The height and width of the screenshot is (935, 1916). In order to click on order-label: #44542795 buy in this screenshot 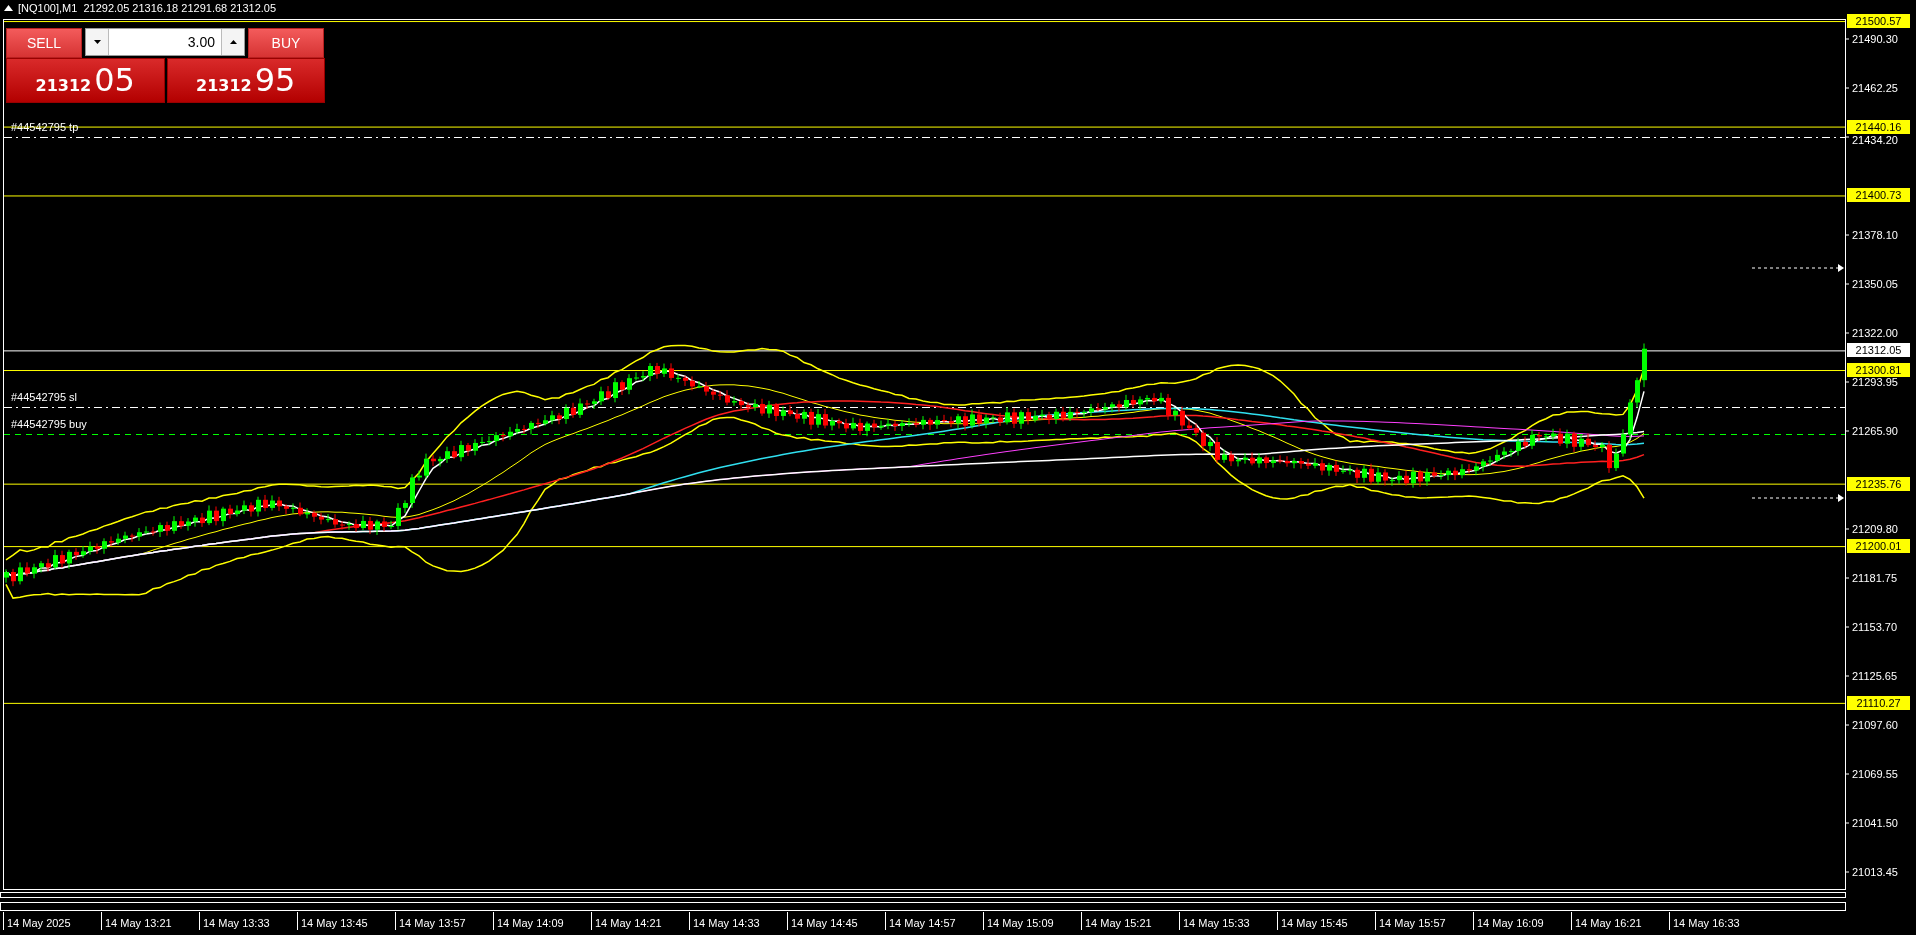, I will do `click(49, 424)`.